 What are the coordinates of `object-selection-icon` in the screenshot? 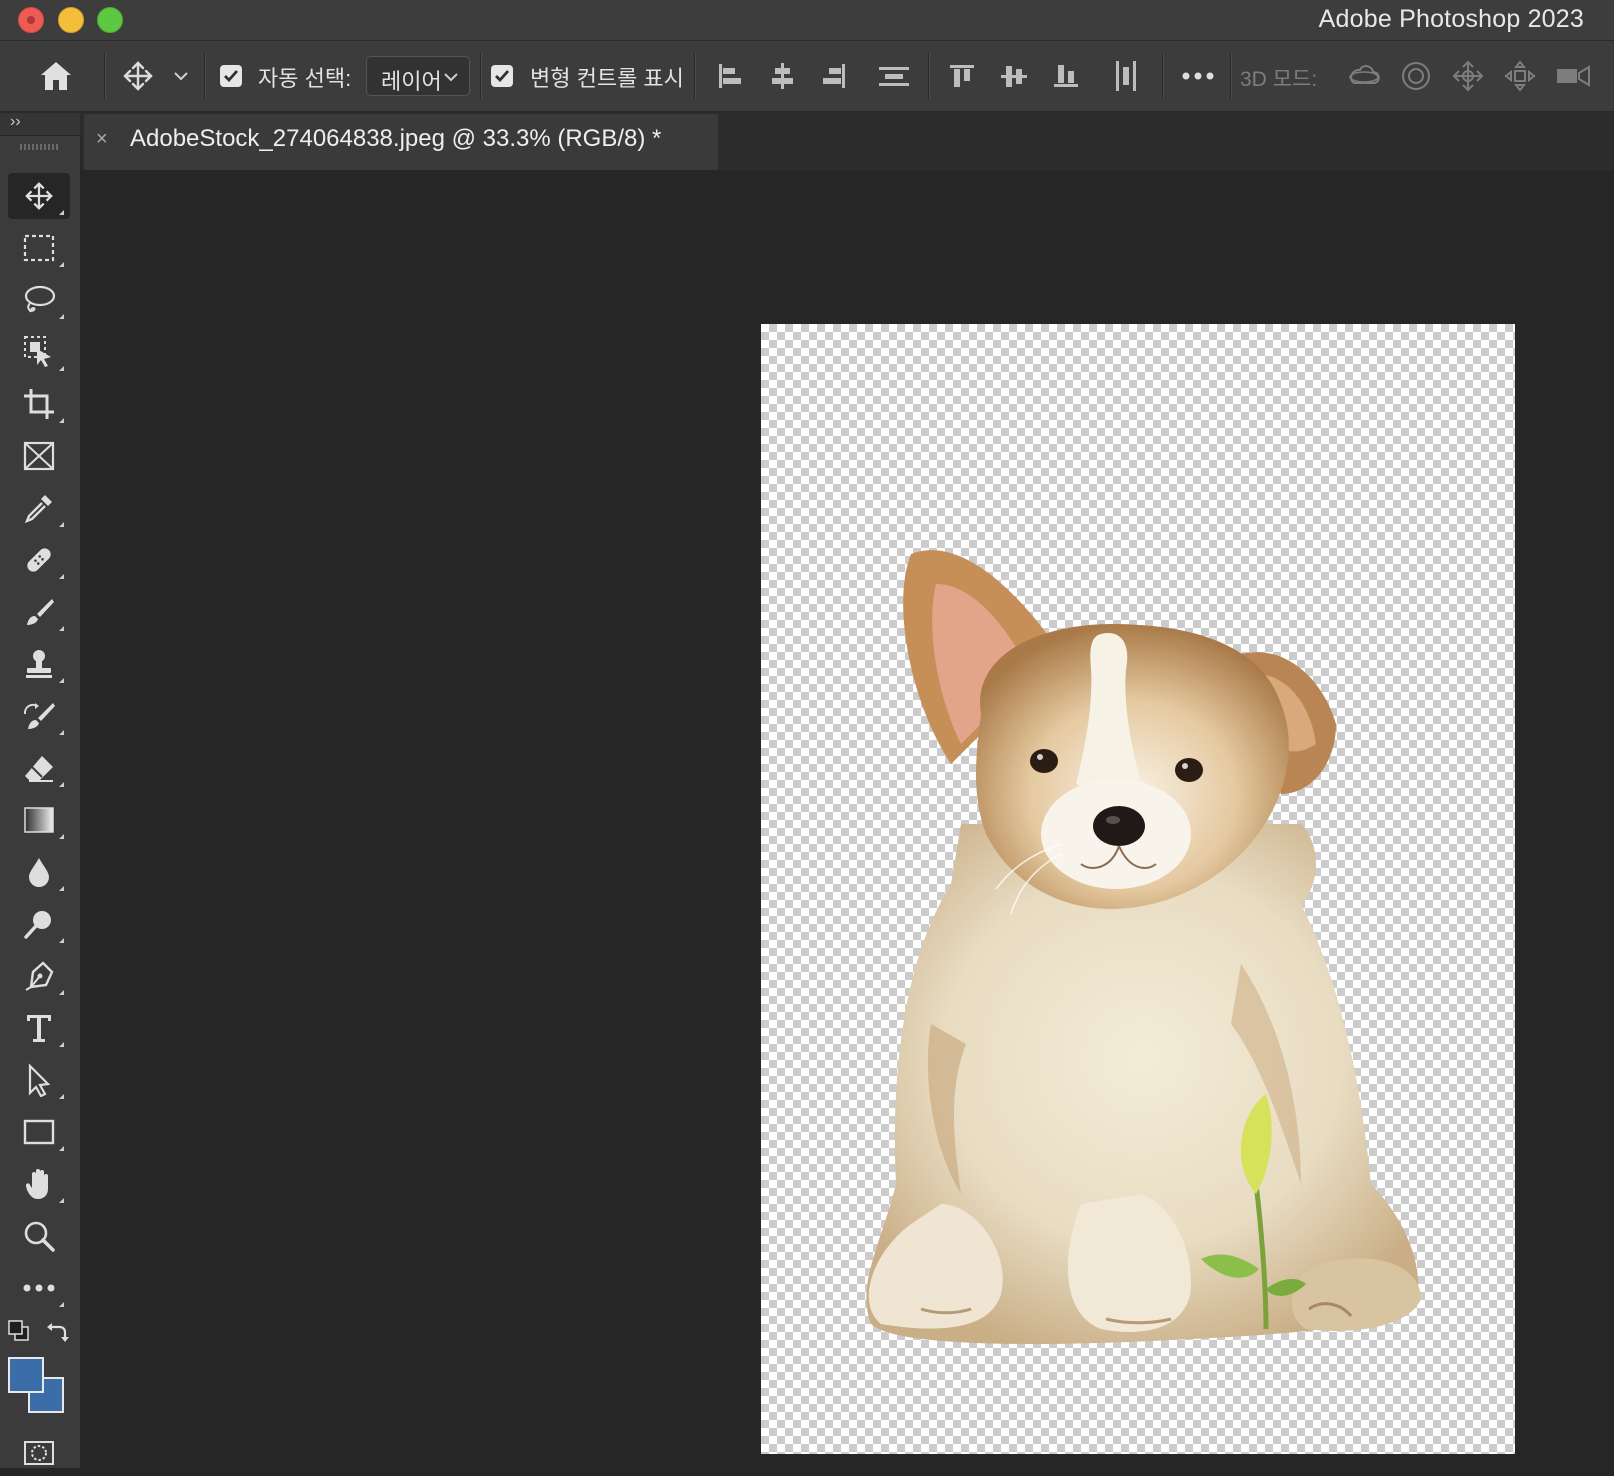 It's located at (37, 351).